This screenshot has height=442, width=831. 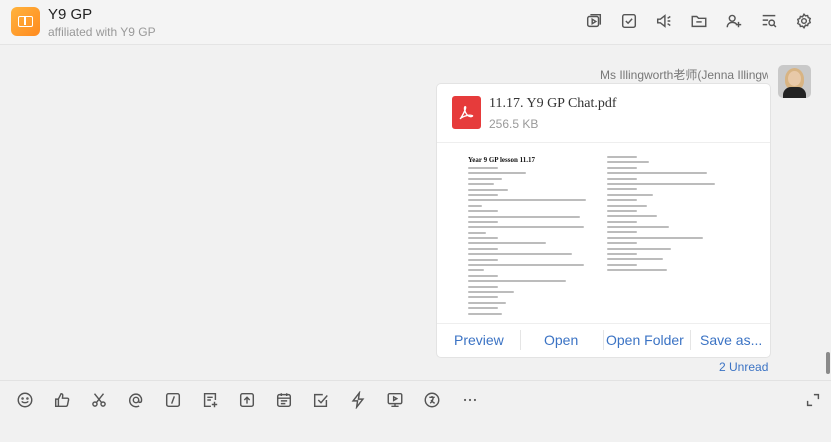 What do you see at coordinates (527, 242) in the screenshot?
I see `preview-column-left` at bounding box center [527, 242].